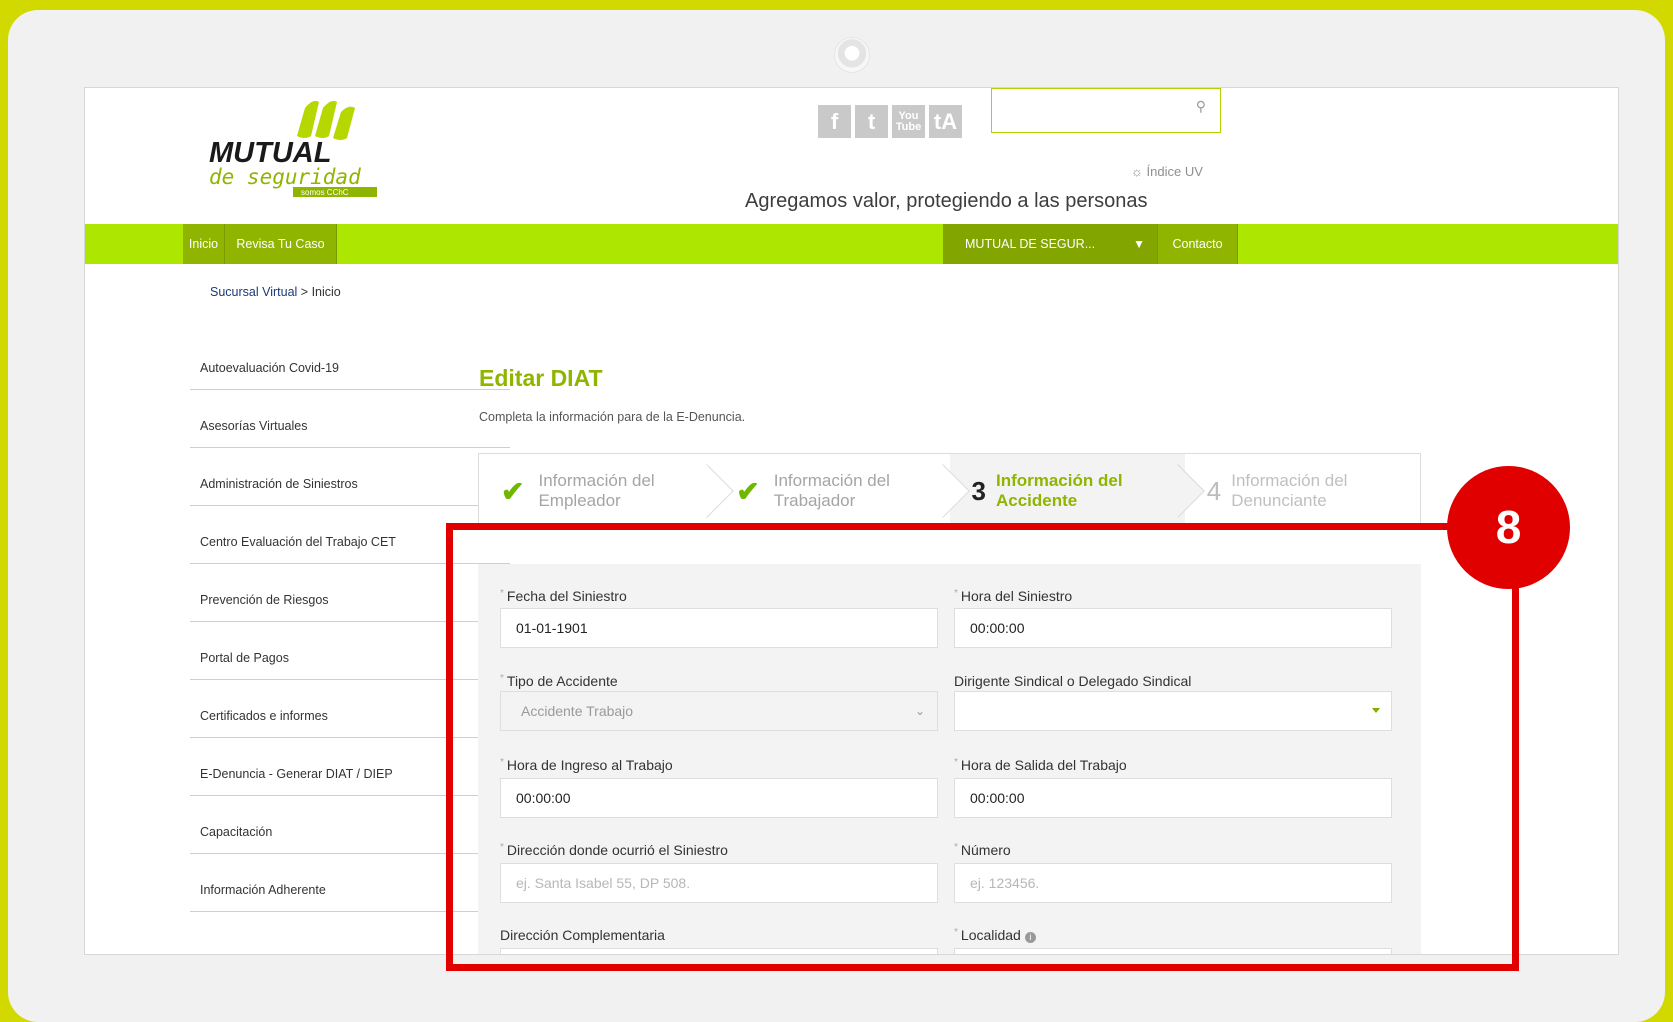  I want to click on sidebar-item-asesorias: Asesorías Virtuales, so click(350, 419).